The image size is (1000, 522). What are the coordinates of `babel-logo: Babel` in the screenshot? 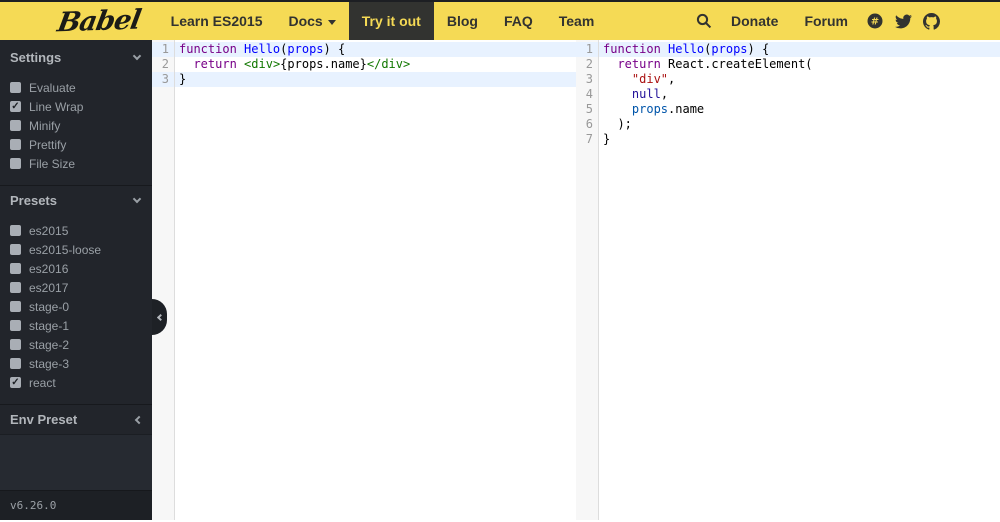 It's located at (99, 21).